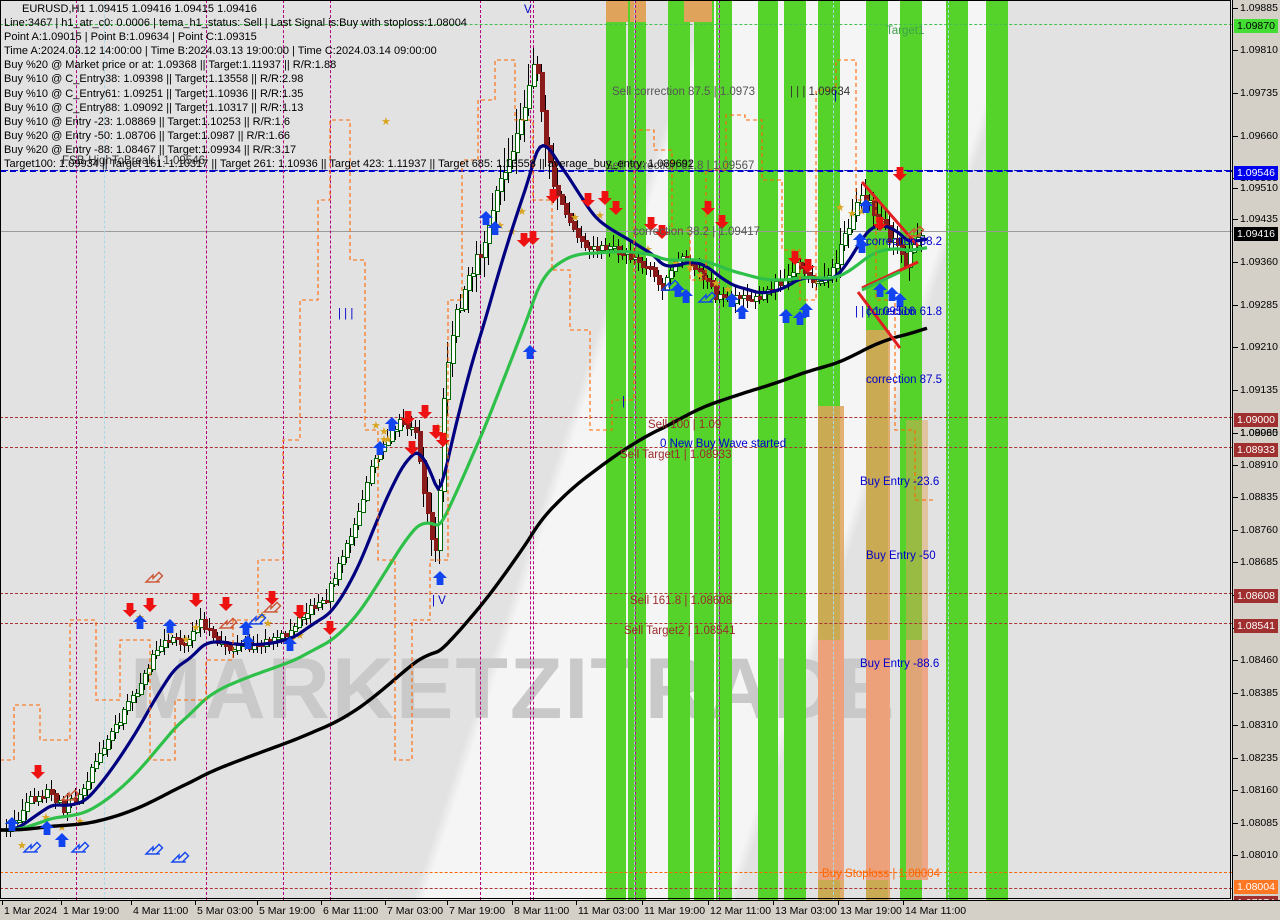 The image size is (1280, 920). What do you see at coordinates (1259, 693) in the screenshot?
I see `price-tick-label: 1.08385` at bounding box center [1259, 693].